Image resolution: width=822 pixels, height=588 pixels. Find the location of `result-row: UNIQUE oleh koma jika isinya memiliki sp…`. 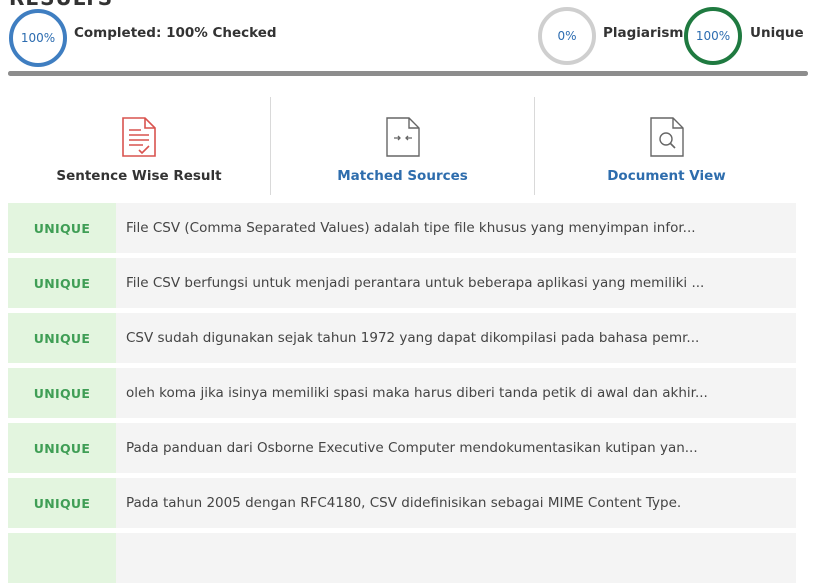

result-row: UNIQUE oleh koma jika isinya memiliki sp… is located at coordinates (402, 393).